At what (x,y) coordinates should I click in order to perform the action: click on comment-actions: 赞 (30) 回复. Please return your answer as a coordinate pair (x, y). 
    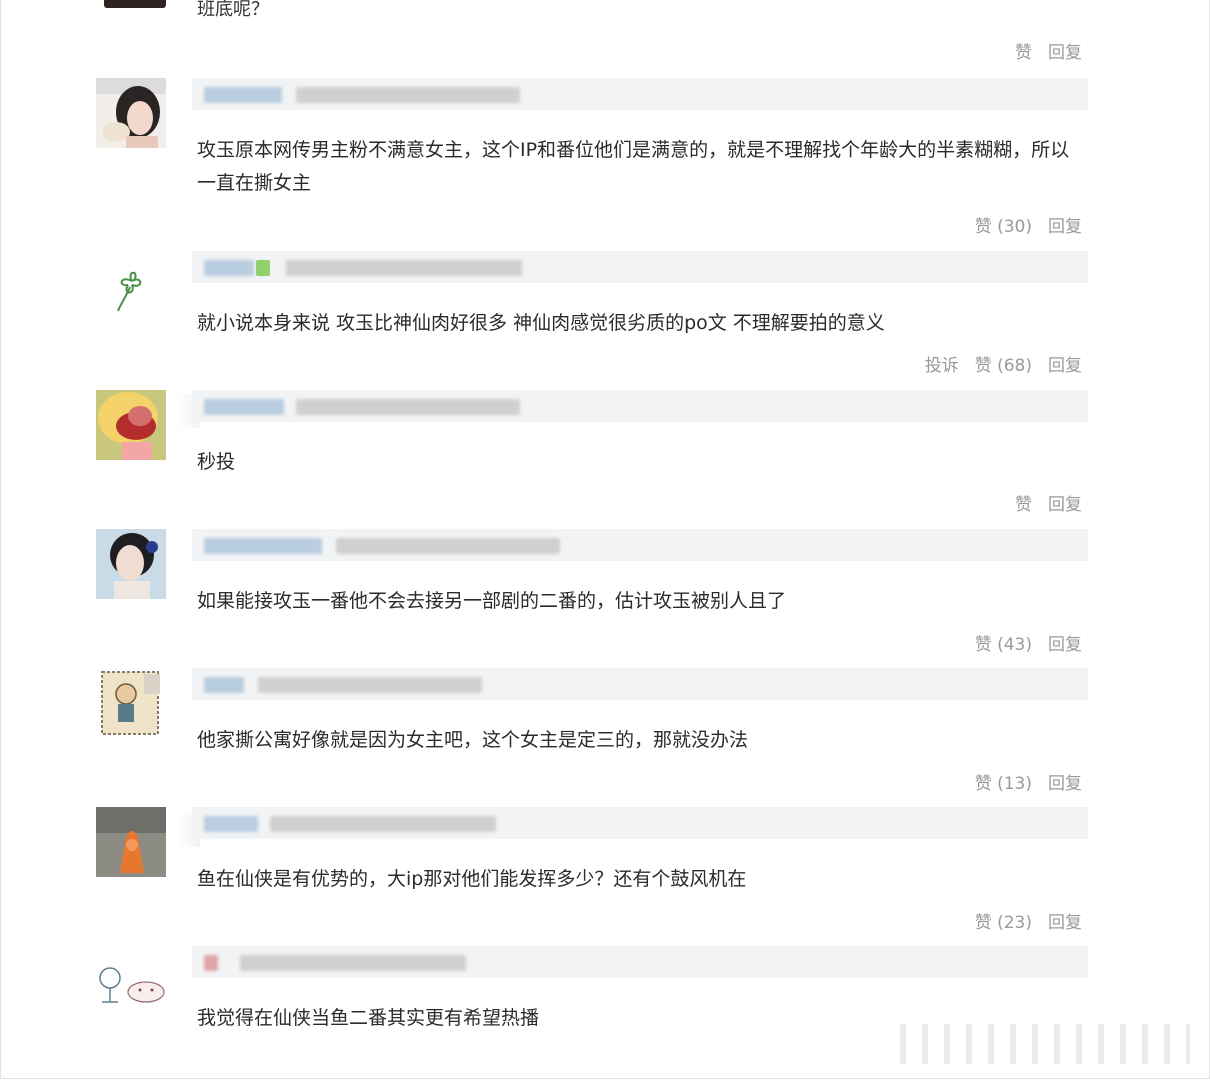
    Looking at the image, I should click on (1028, 224).